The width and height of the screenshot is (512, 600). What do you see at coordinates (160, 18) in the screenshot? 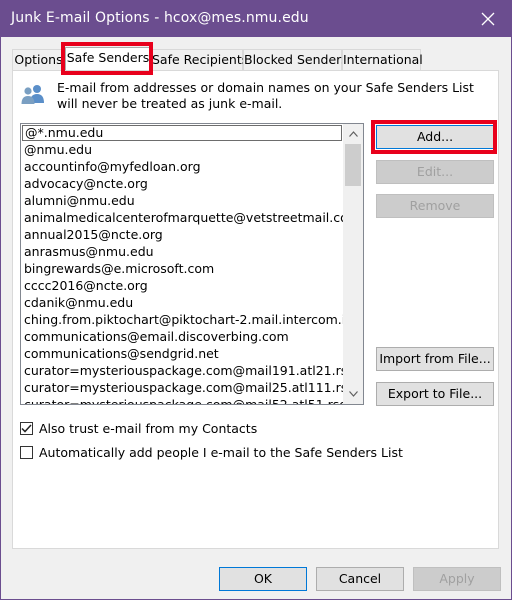
I see `window-title: Junk E-mail Options - hcox@mes.nmu.edu` at bounding box center [160, 18].